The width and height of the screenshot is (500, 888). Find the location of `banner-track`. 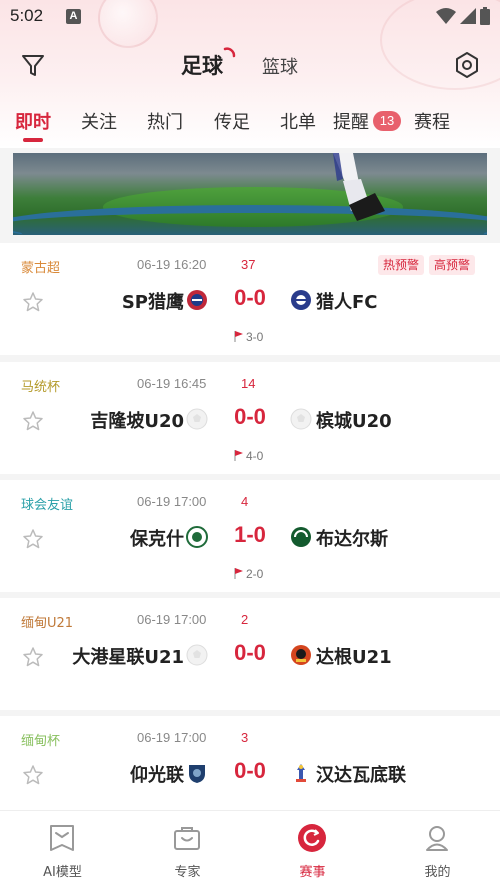

banner-track is located at coordinates (250, 220).